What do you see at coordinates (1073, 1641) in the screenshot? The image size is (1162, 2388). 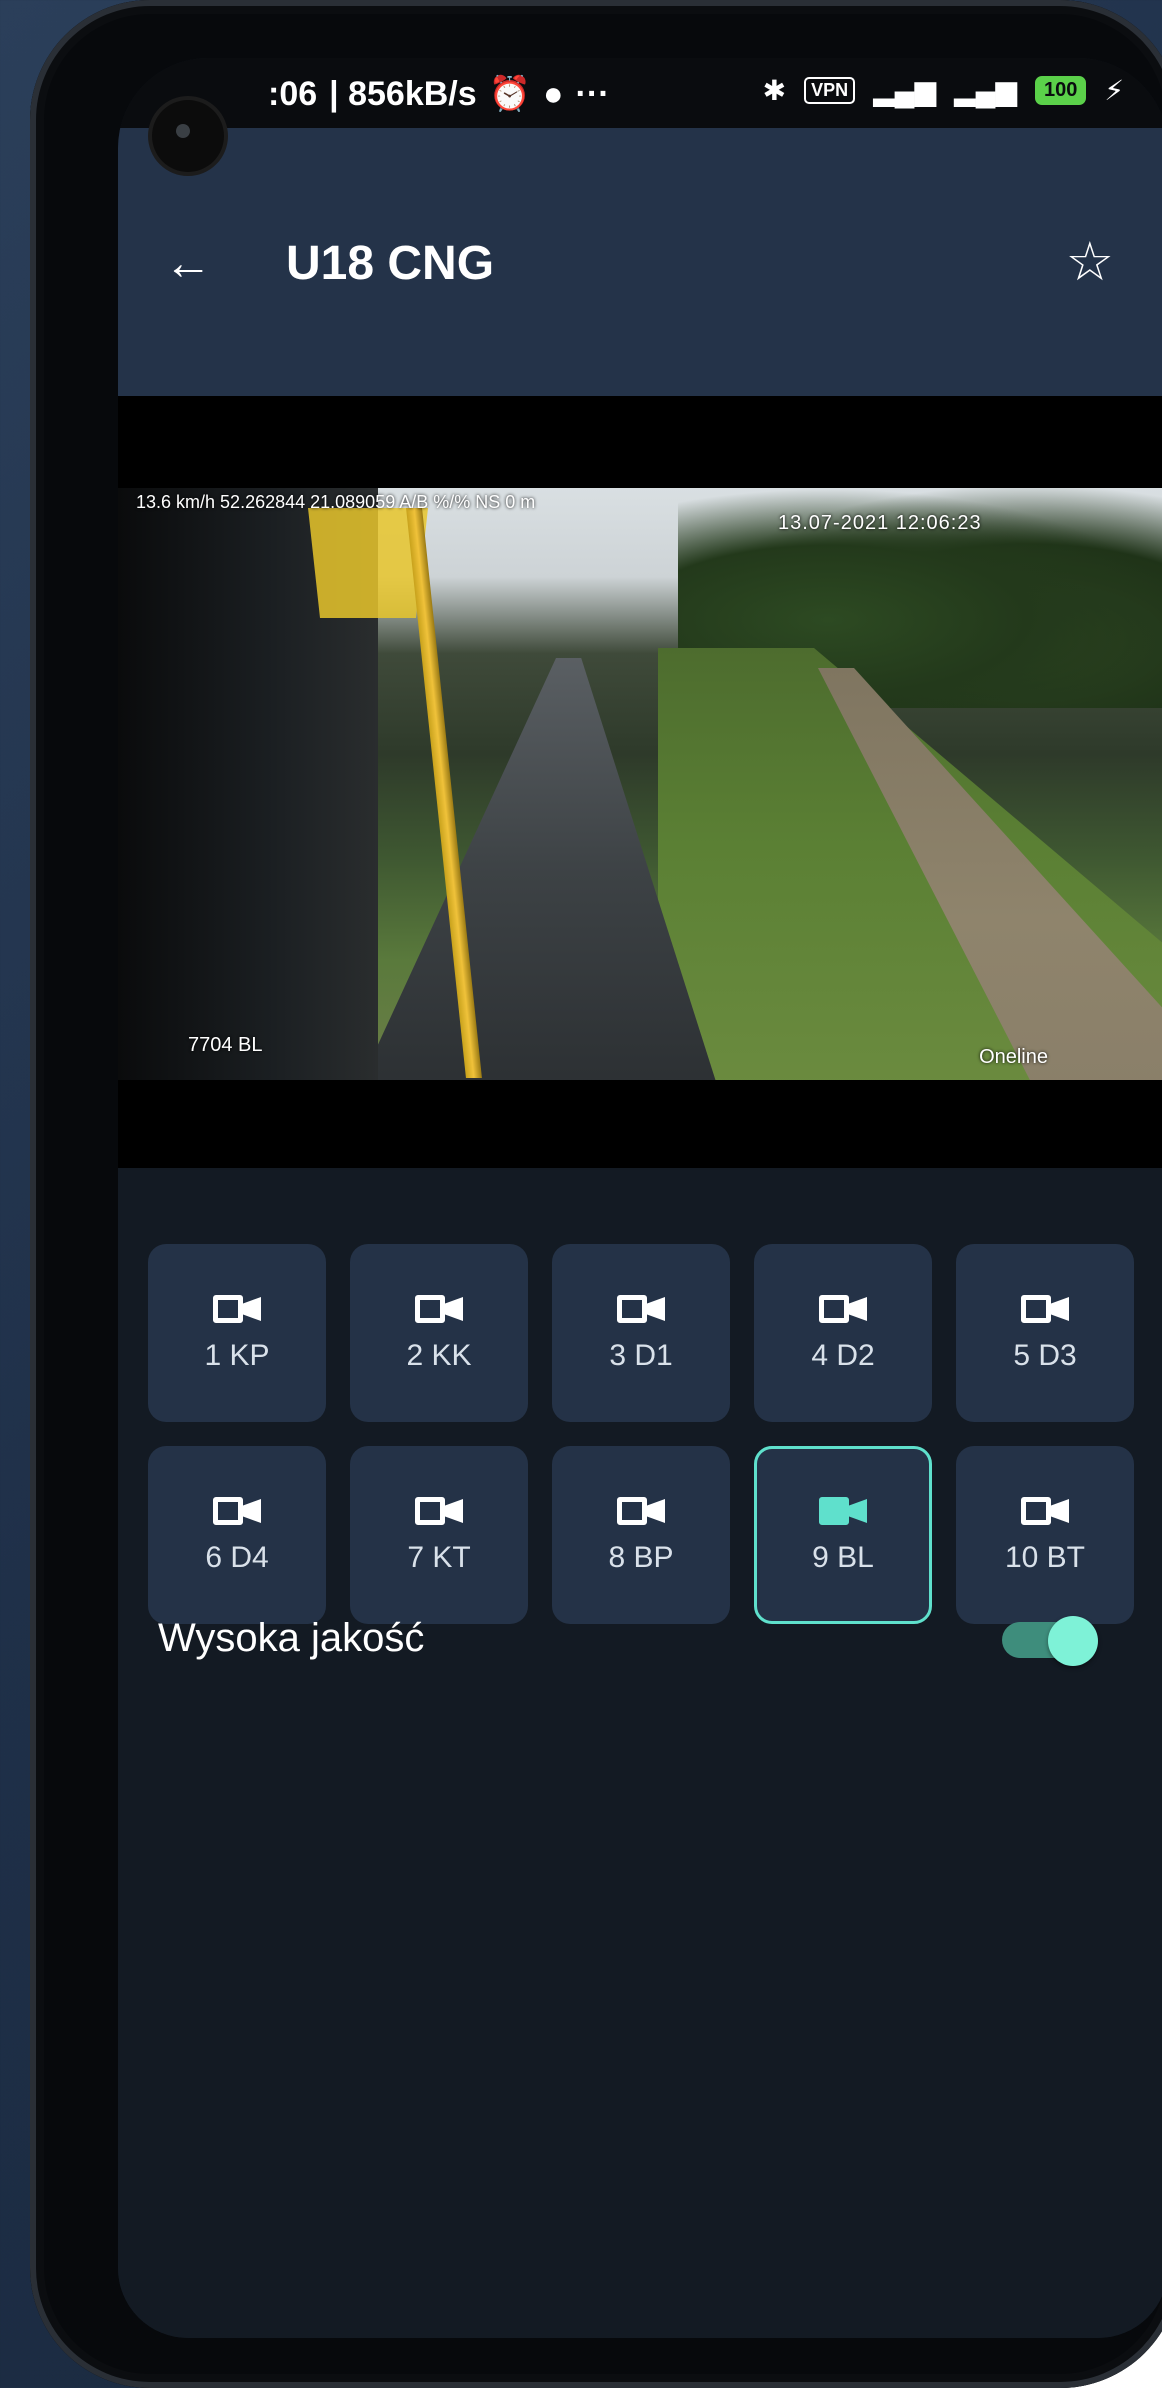 I see `toggle-thumb` at bounding box center [1073, 1641].